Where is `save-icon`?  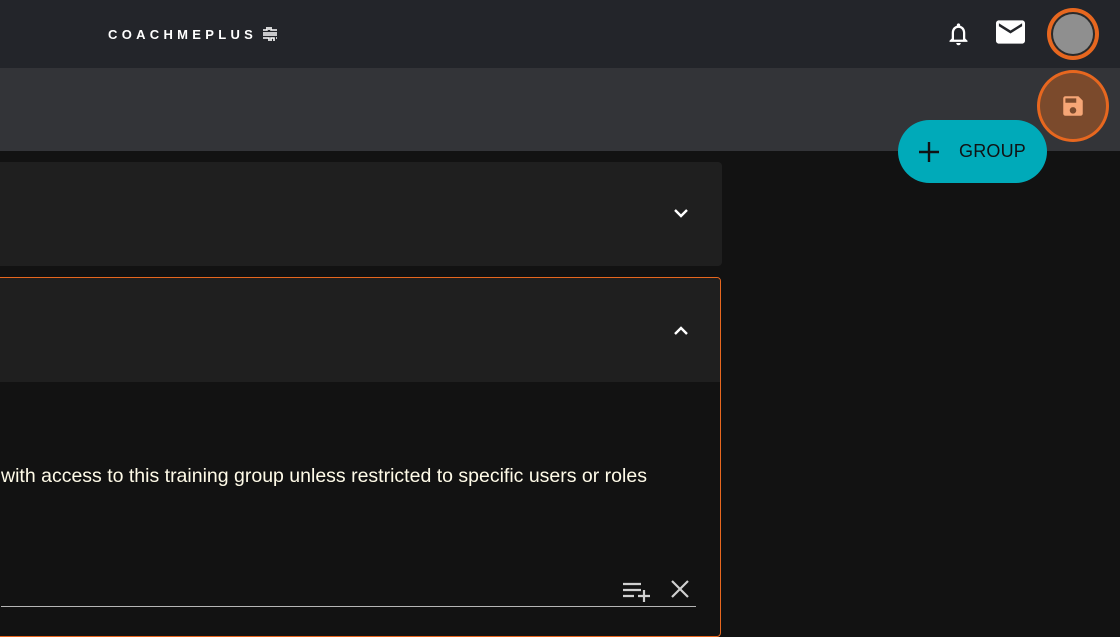
save-icon is located at coordinates (1073, 106).